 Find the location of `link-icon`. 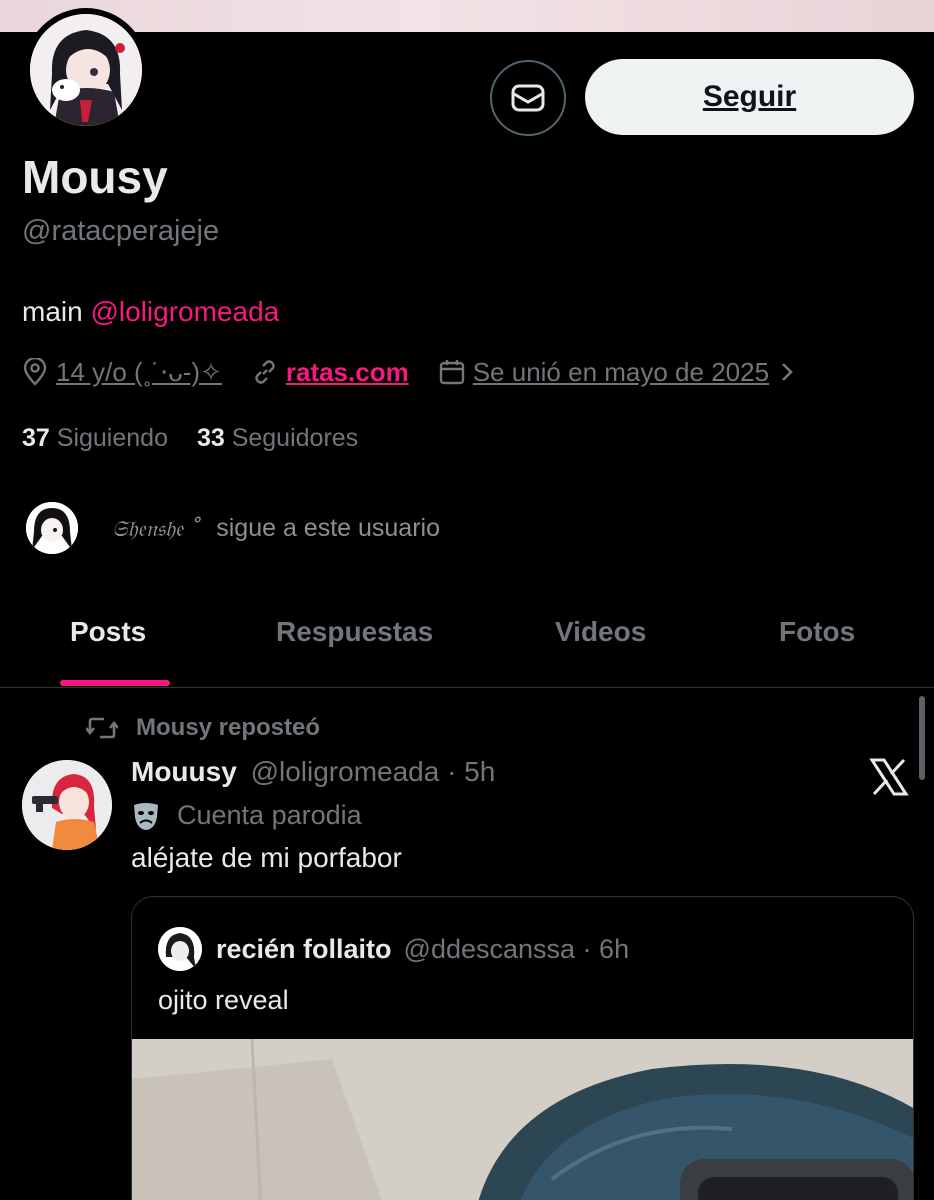

link-icon is located at coordinates (265, 372).